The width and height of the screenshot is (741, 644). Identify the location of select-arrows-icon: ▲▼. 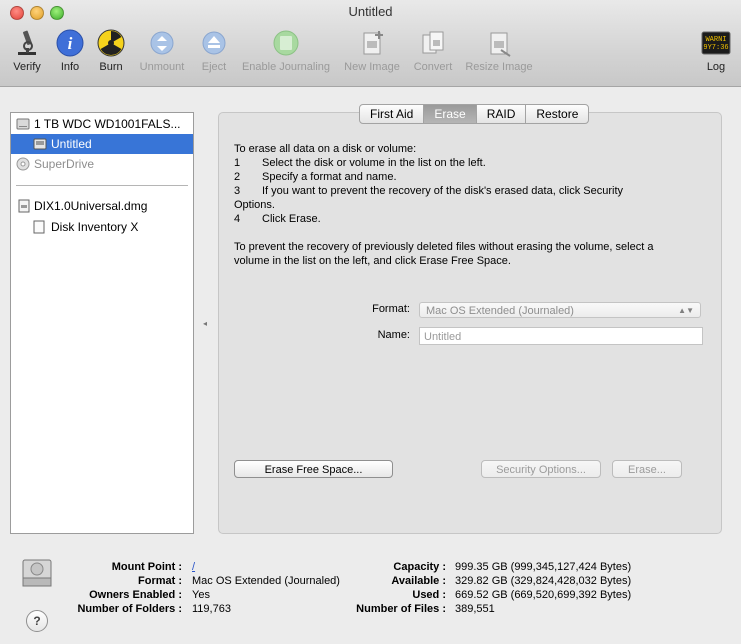
(686, 310).